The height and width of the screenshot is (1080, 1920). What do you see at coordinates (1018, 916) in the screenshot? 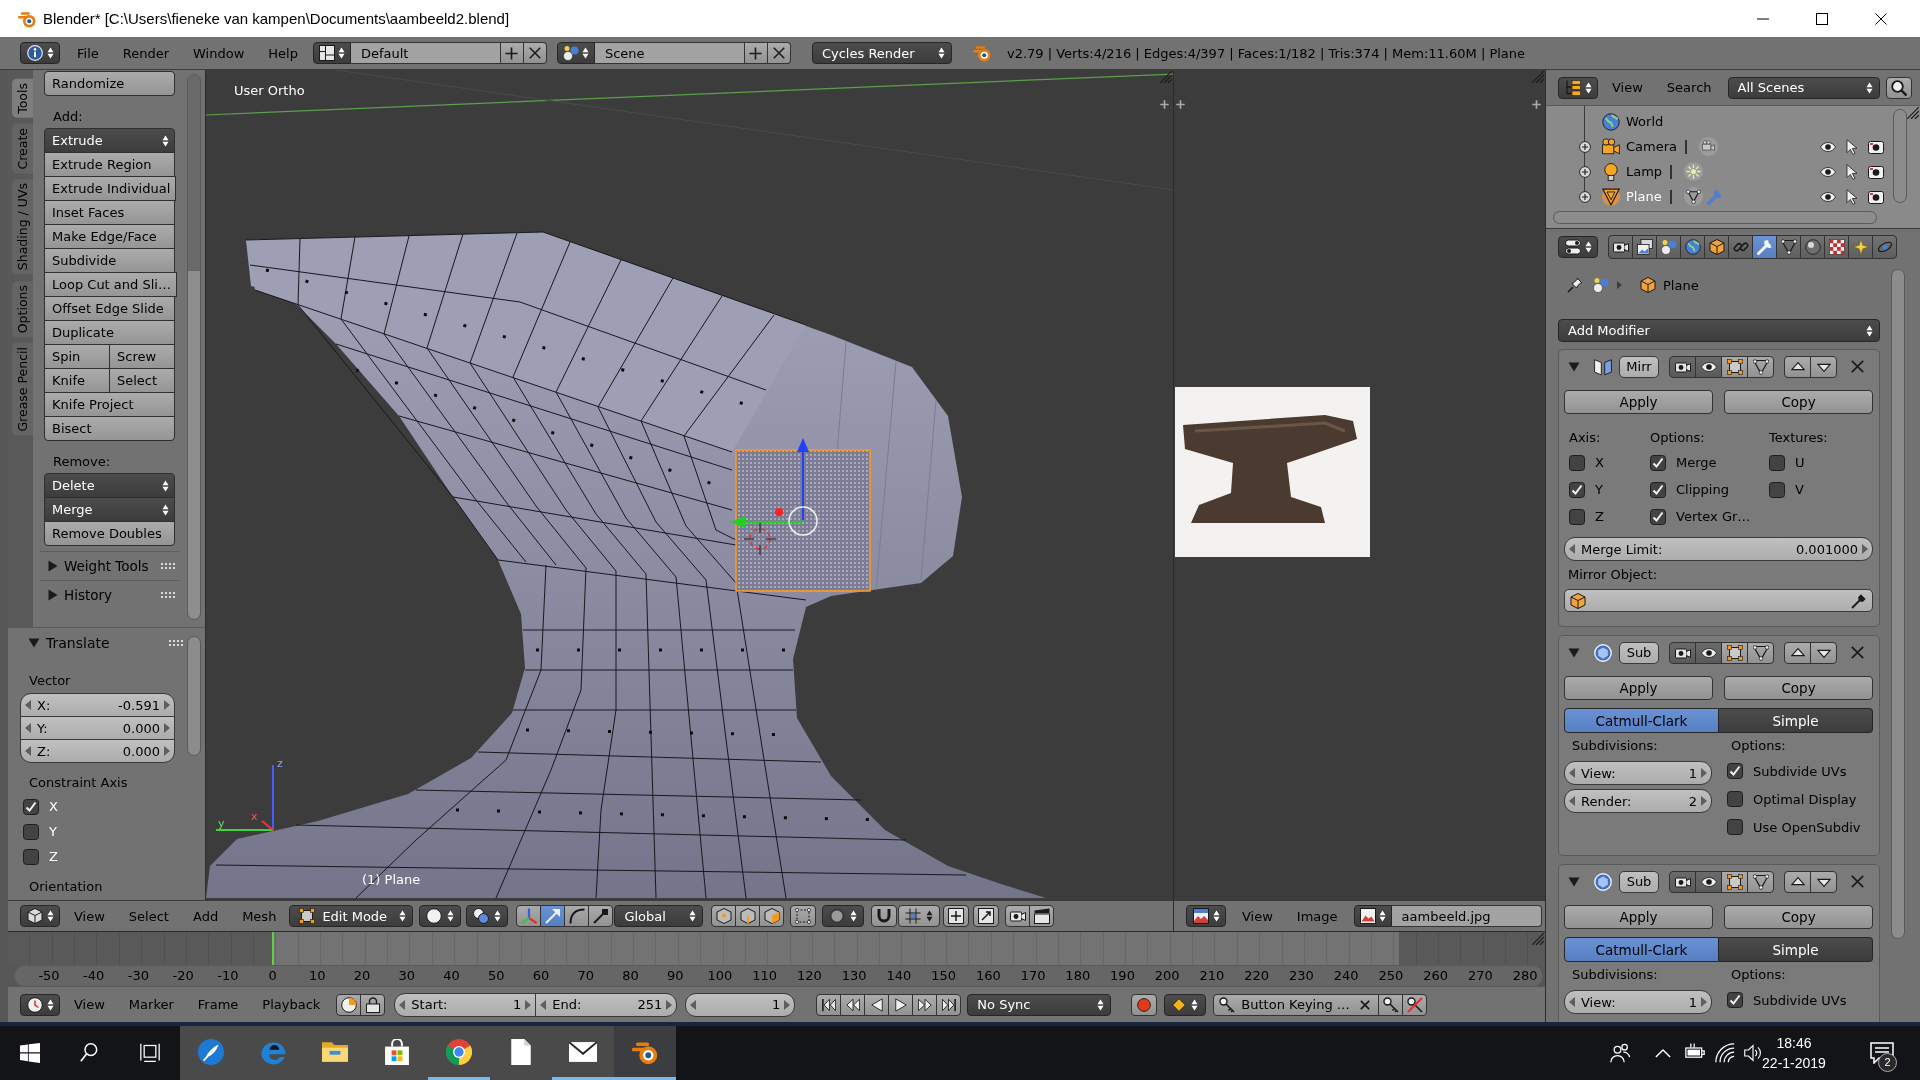
I see `render-image-button` at bounding box center [1018, 916].